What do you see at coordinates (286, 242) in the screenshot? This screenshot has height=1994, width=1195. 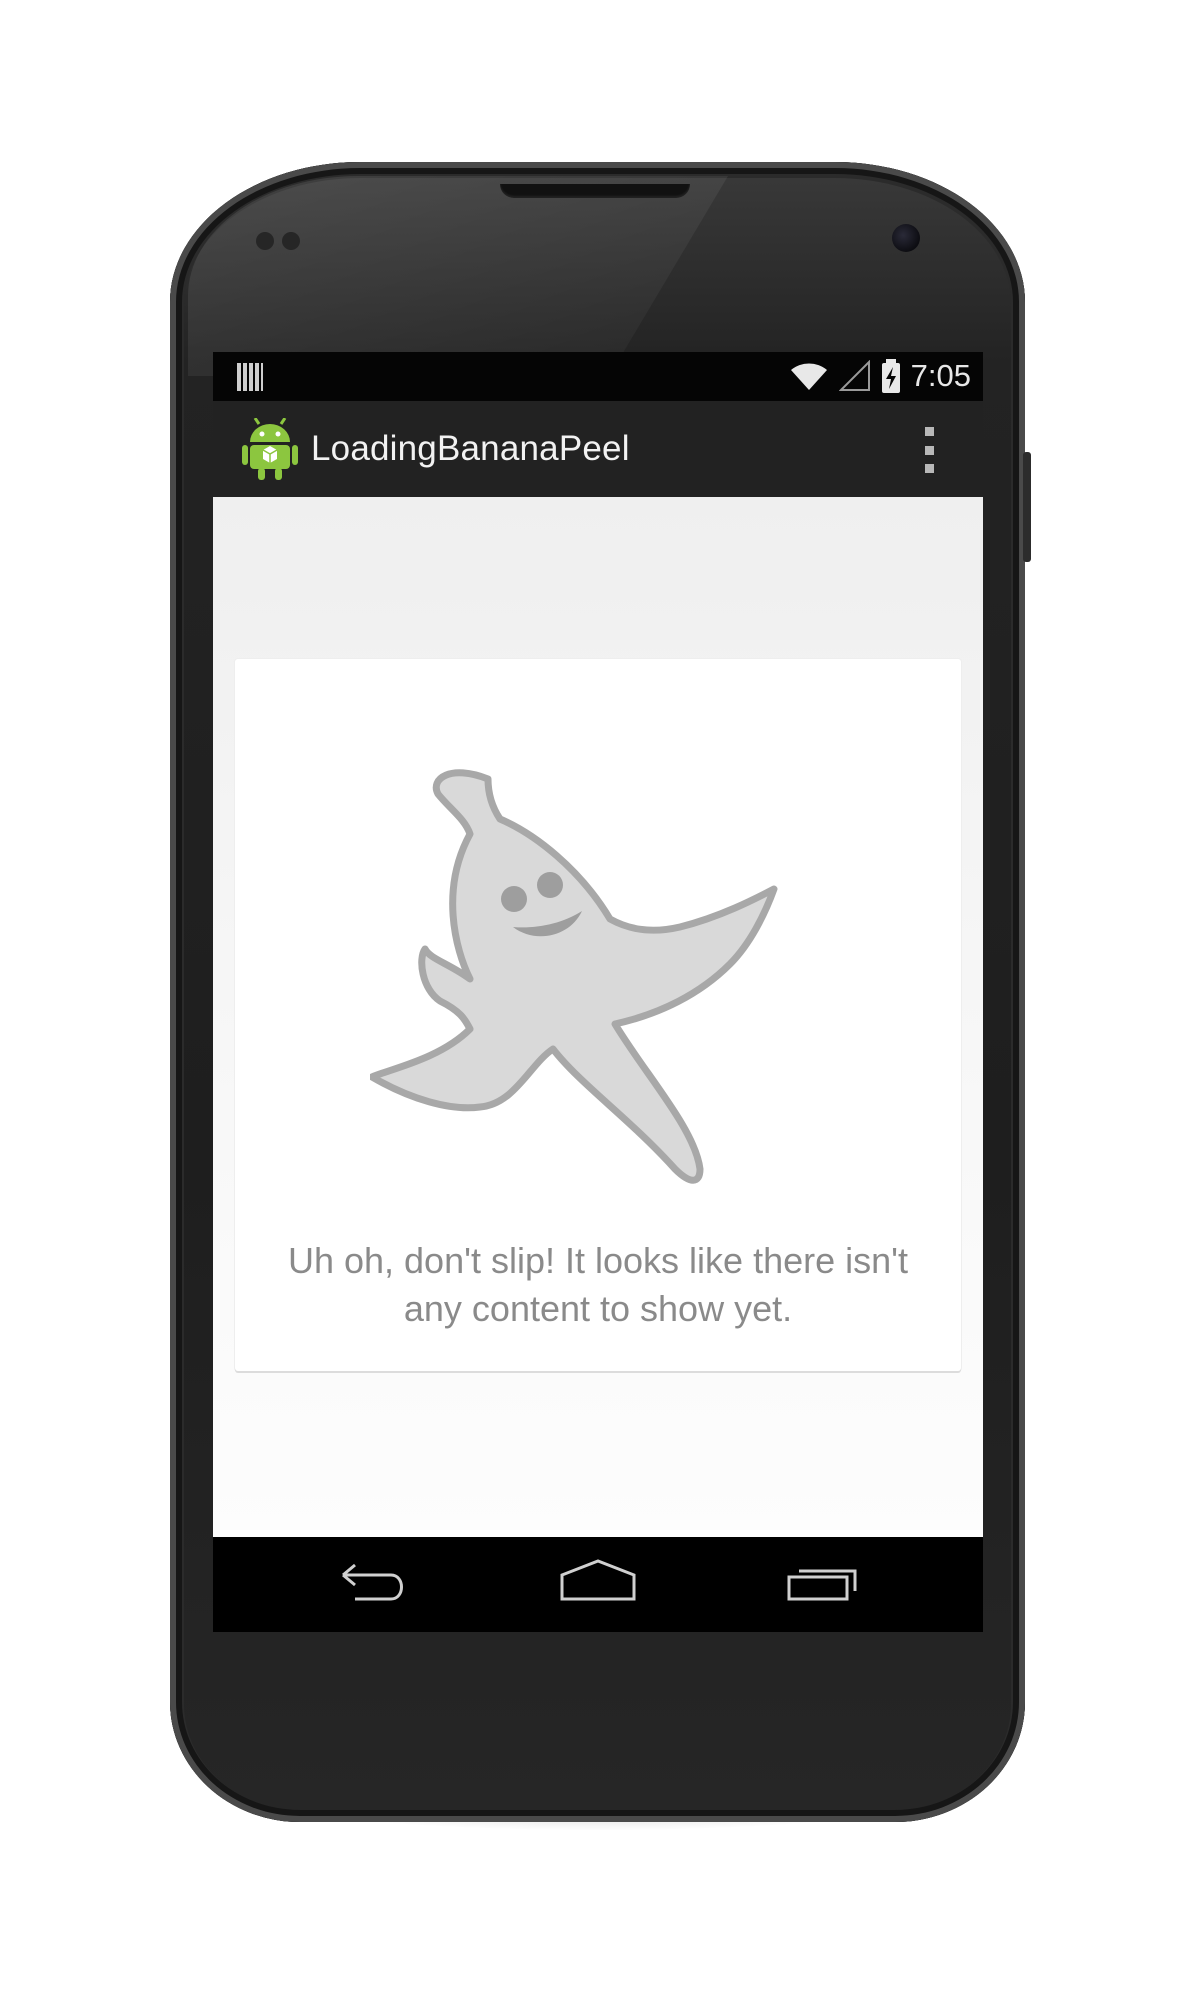 I see `proximity-sensors` at bounding box center [286, 242].